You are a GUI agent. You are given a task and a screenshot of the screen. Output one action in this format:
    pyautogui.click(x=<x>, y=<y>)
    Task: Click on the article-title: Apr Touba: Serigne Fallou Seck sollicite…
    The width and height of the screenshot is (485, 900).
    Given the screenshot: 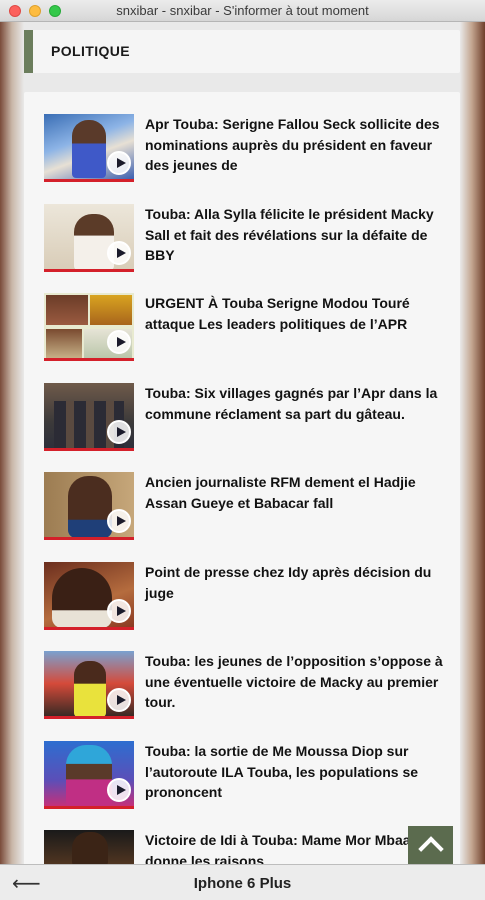 What is the action you would take?
    pyautogui.click(x=295, y=145)
    